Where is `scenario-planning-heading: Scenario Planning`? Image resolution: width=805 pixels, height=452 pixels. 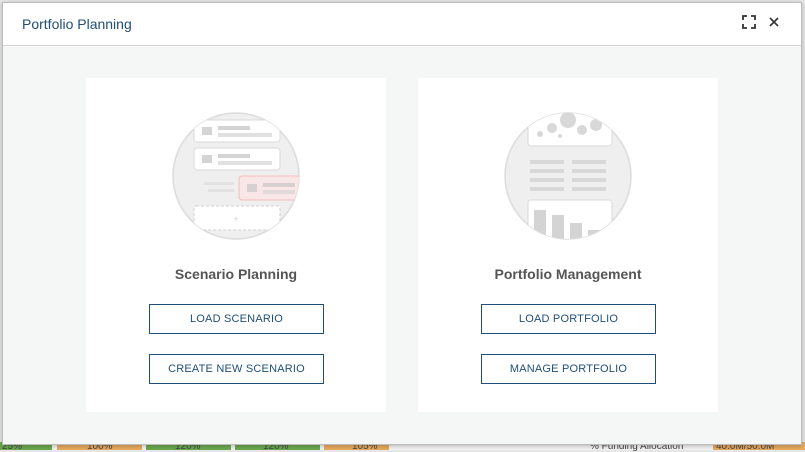
scenario-planning-heading: Scenario Planning is located at coordinates (236, 274).